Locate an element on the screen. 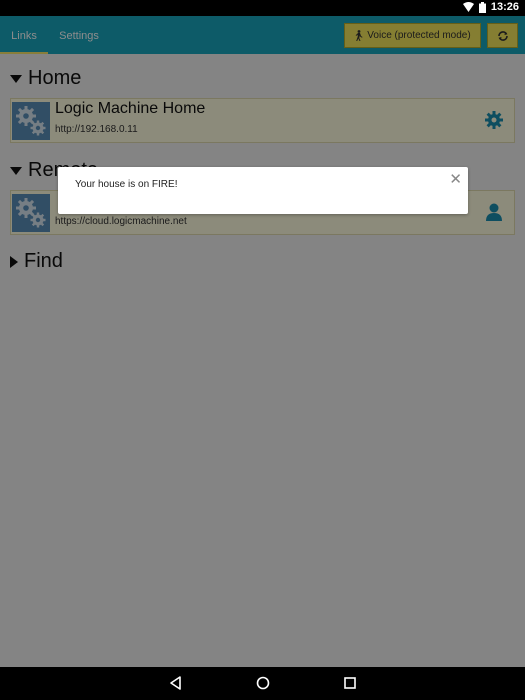 The image size is (525, 700). close-icon: ✕ is located at coordinates (455, 179).